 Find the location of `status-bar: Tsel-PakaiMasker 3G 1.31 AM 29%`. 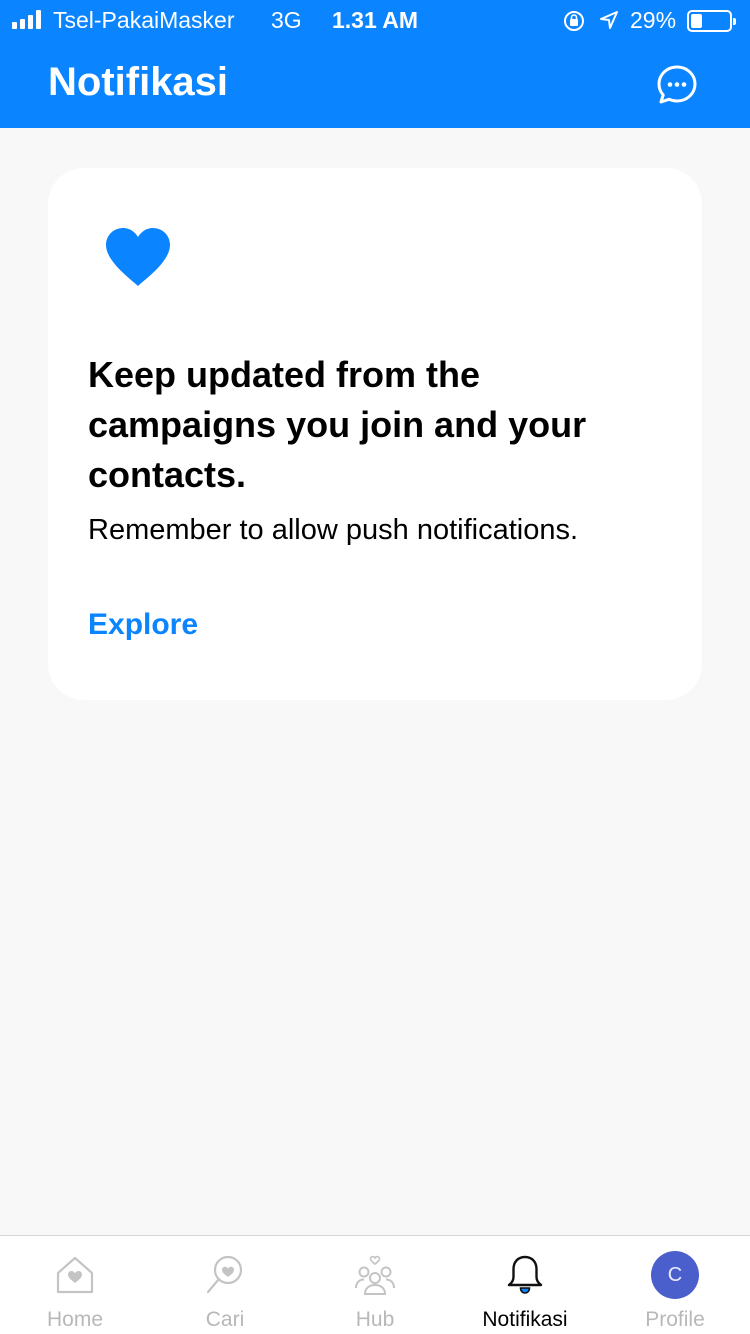

status-bar: Tsel-PakaiMasker 3G 1.31 AM 29% is located at coordinates (375, 21).